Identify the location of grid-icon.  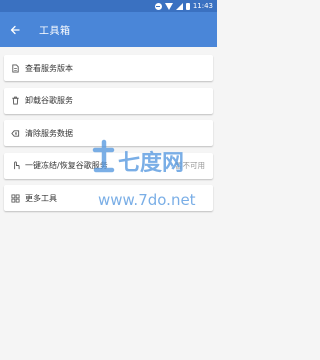
(15, 198).